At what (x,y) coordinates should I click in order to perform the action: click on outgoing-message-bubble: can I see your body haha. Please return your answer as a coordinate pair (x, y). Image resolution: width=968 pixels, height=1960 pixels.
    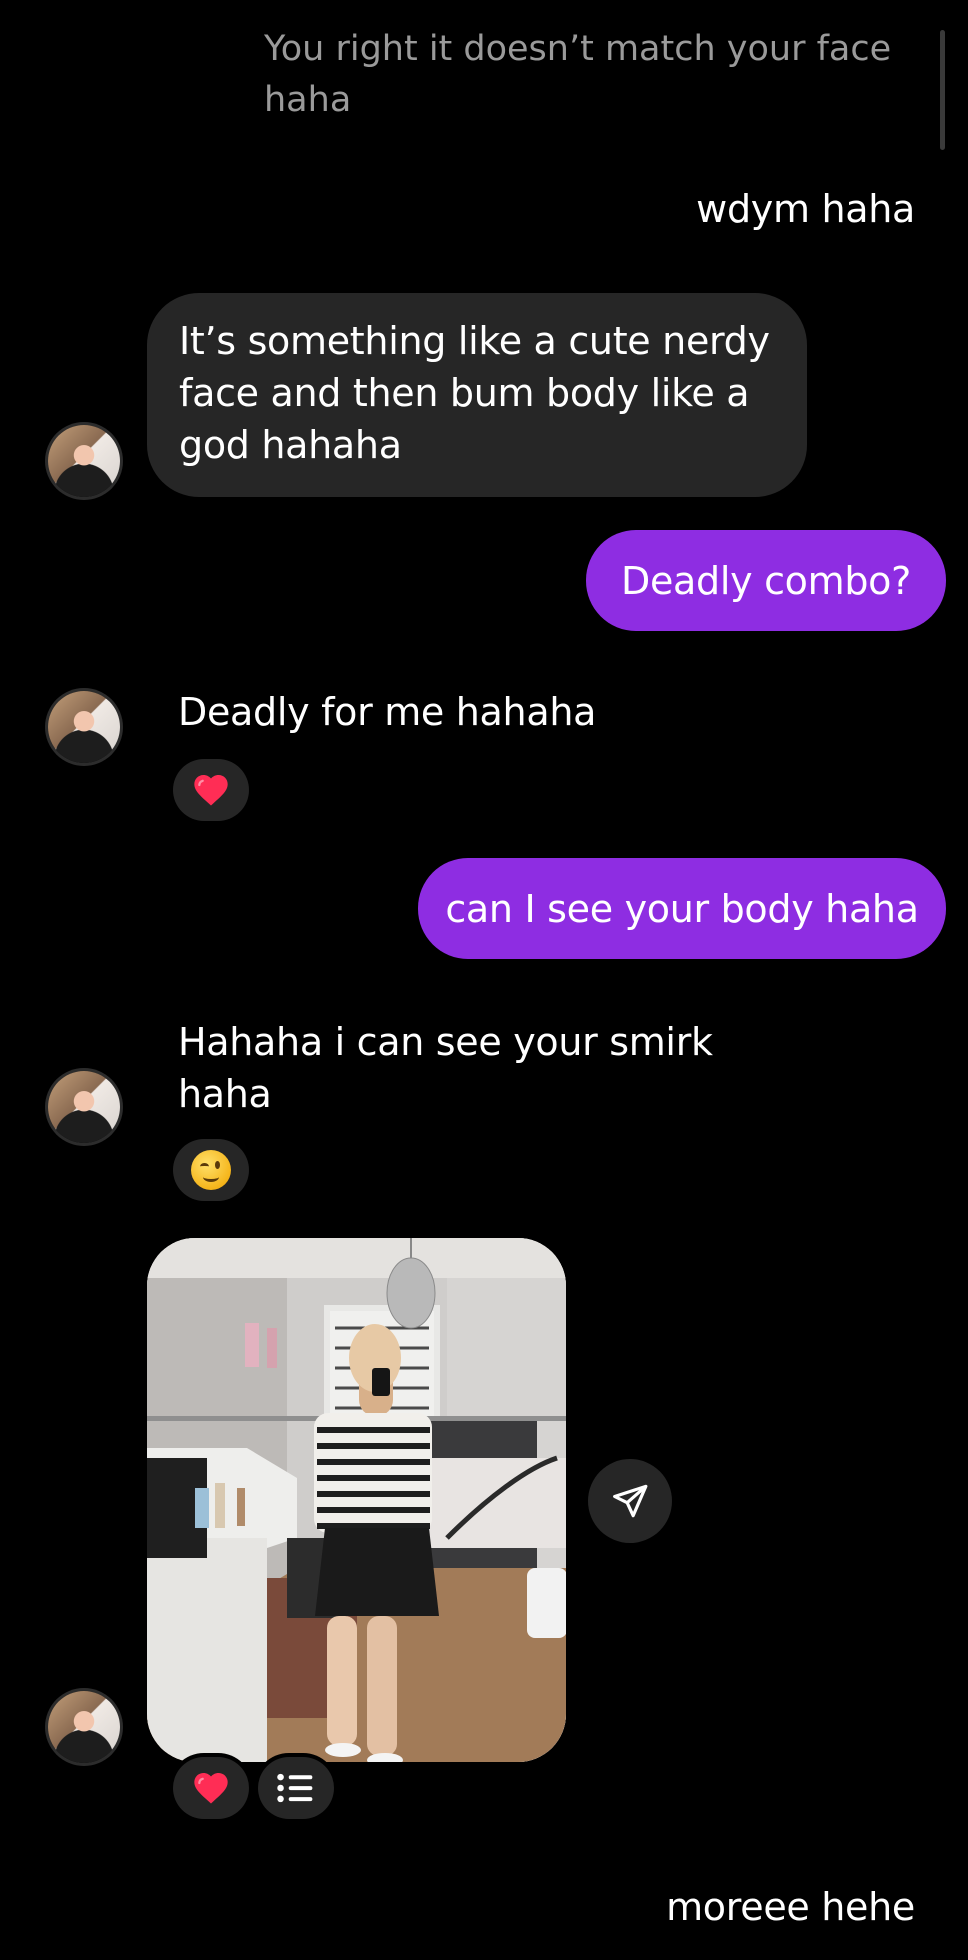
    Looking at the image, I should click on (682, 908).